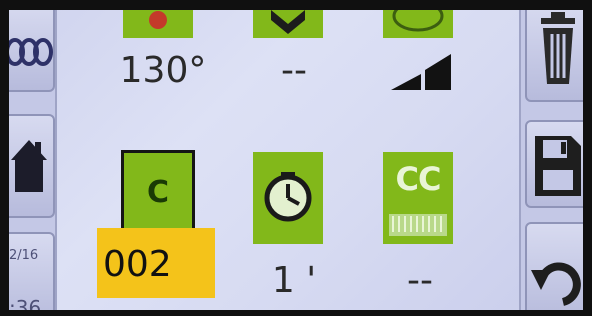 This screenshot has width=592, height=316. I want to click on save-icon, so click(558, 166).